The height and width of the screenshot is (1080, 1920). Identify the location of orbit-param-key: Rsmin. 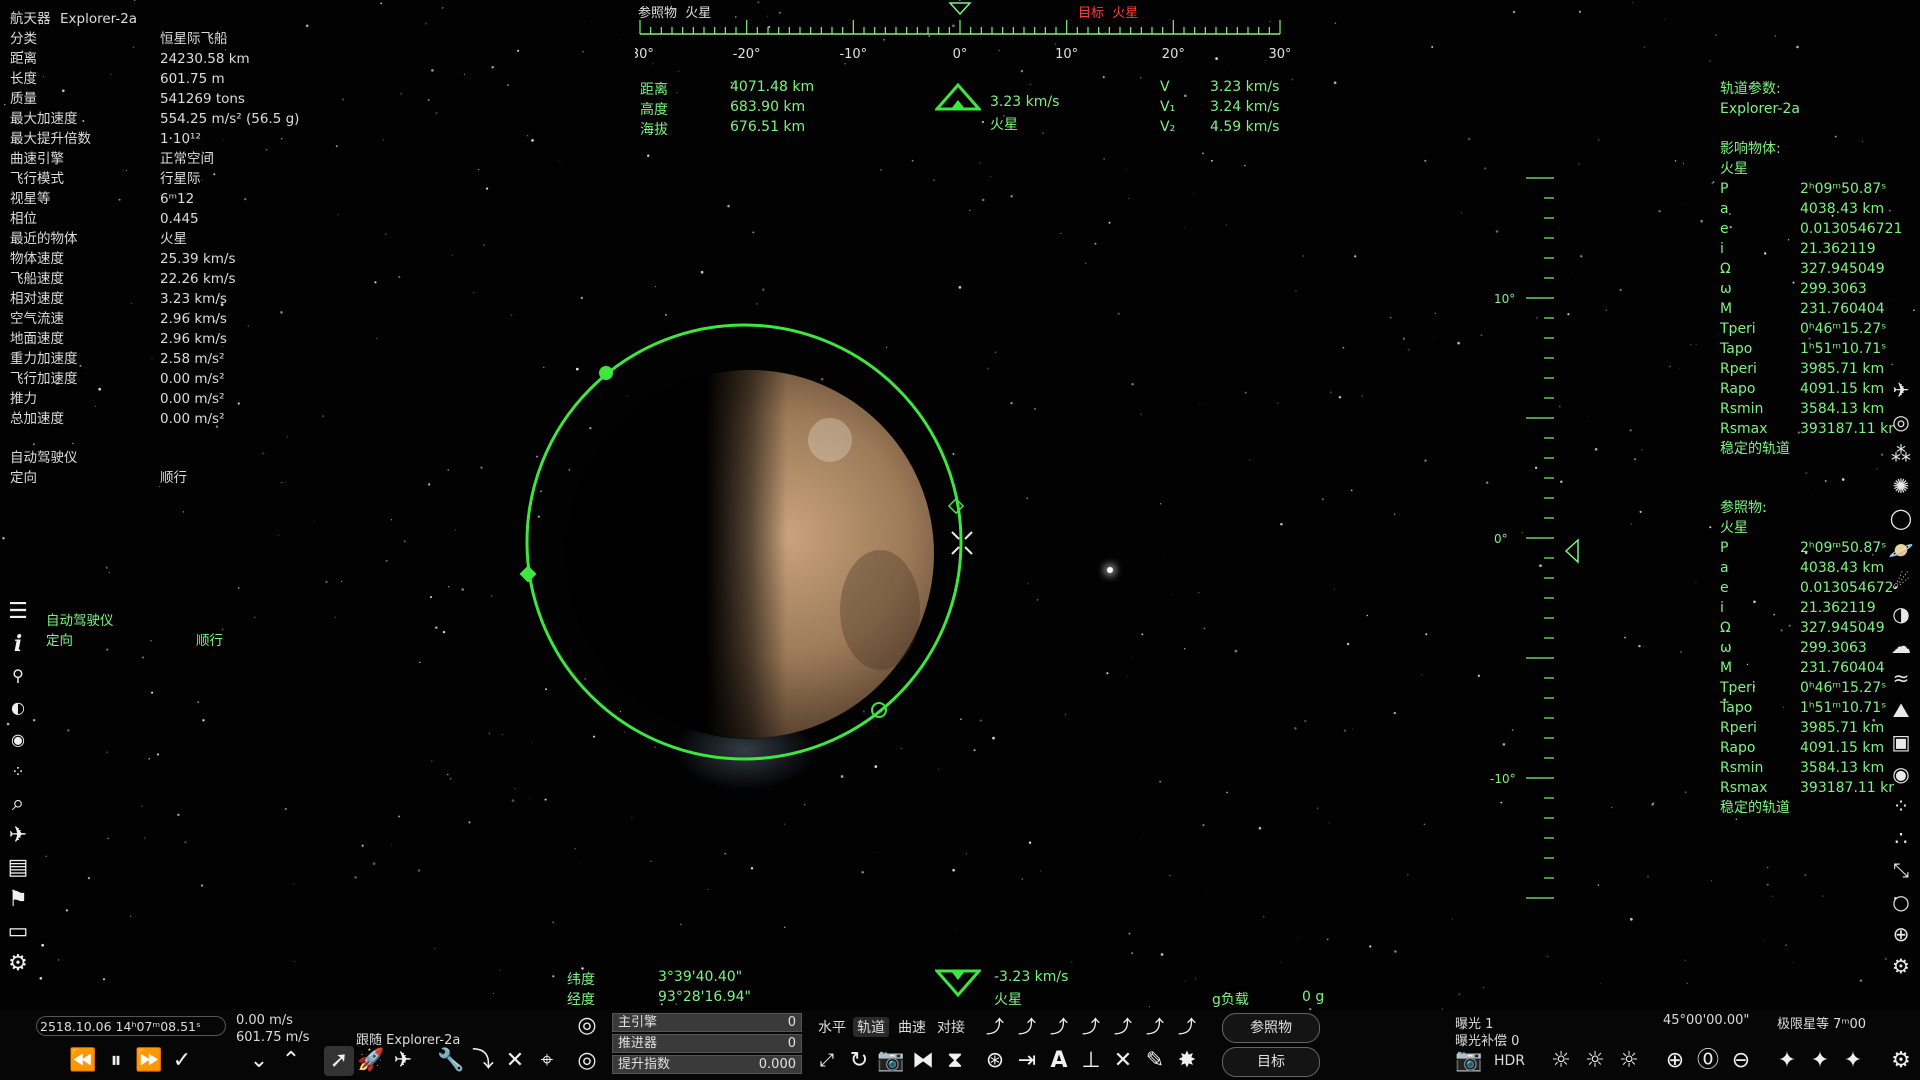
(1742, 768).